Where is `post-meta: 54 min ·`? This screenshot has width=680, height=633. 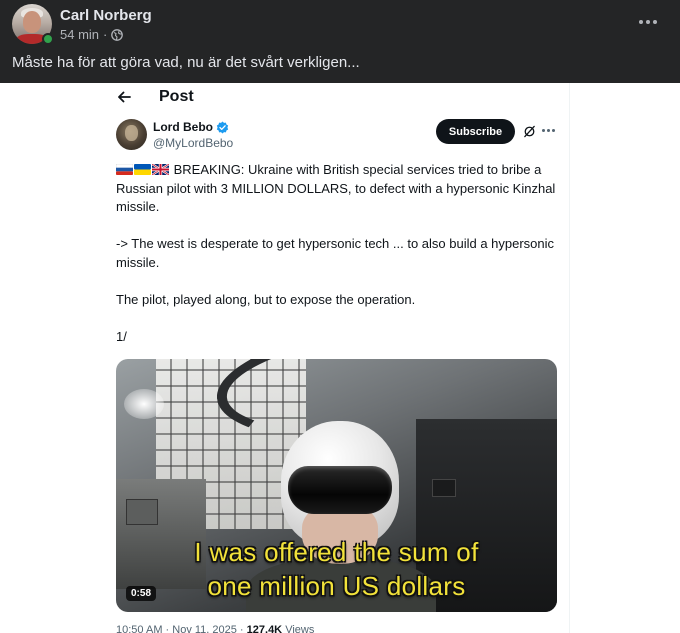
post-meta: 54 min · is located at coordinates (92, 34).